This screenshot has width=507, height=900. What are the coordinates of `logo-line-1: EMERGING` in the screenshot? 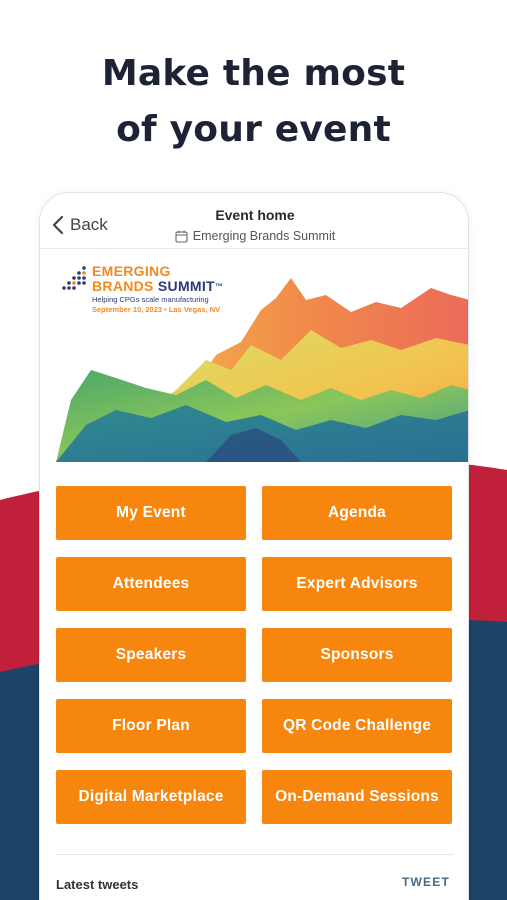 It's located at (131, 271).